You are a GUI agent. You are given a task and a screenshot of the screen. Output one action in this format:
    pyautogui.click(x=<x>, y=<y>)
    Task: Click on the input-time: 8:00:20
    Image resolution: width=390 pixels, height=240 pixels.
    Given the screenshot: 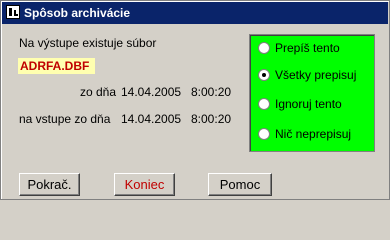 What is the action you would take?
    pyautogui.click(x=211, y=119)
    